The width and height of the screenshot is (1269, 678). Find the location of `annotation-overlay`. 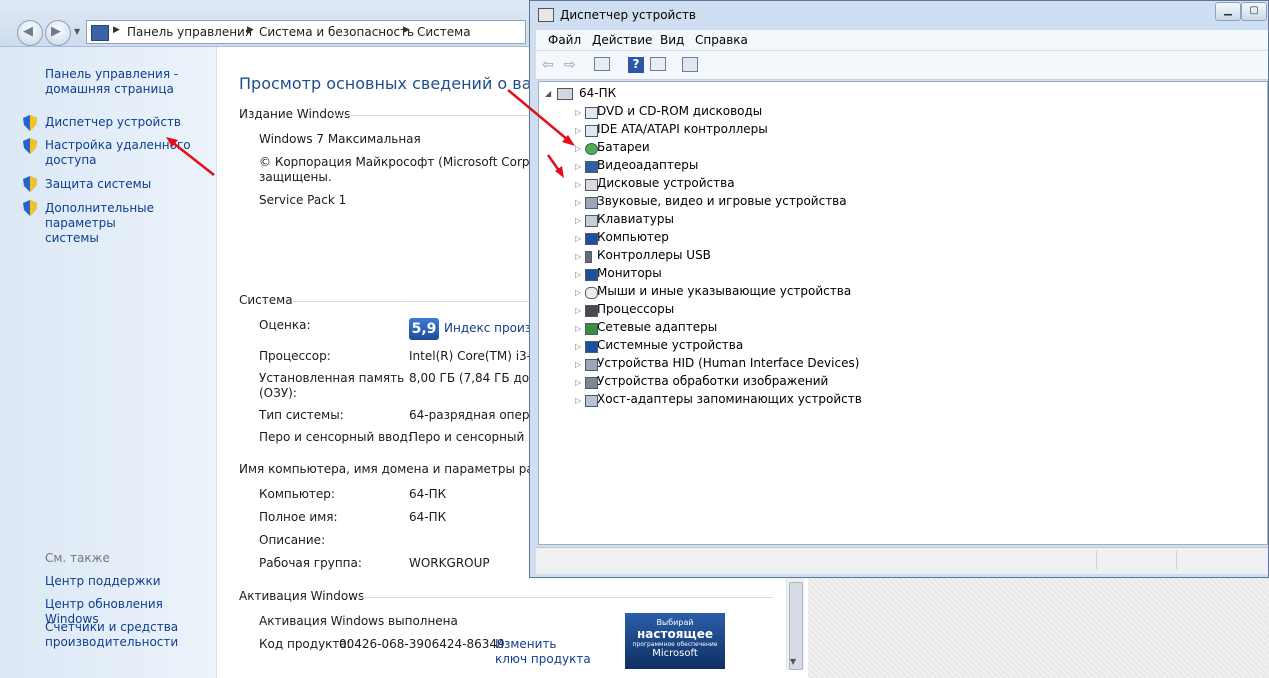

annotation-overlay is located at coordinates (370, 133).